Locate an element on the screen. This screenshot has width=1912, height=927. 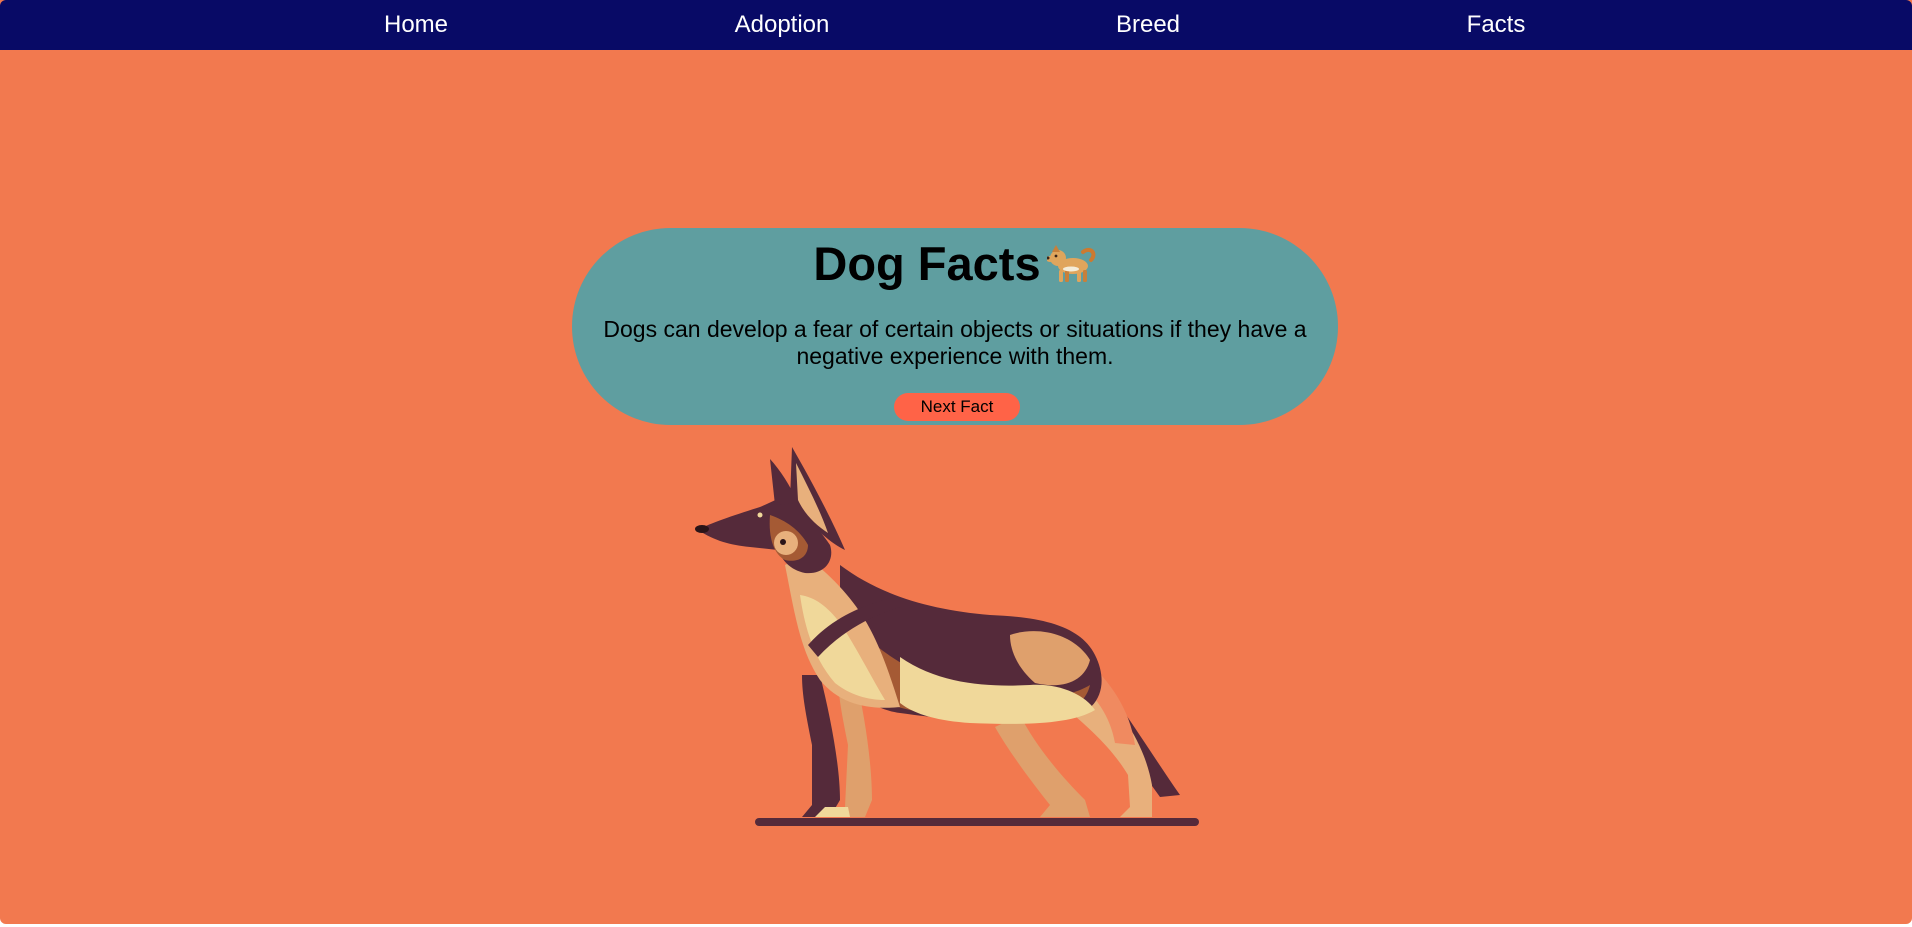
dog-emoji-icon is located at coordinates (1070, 263).